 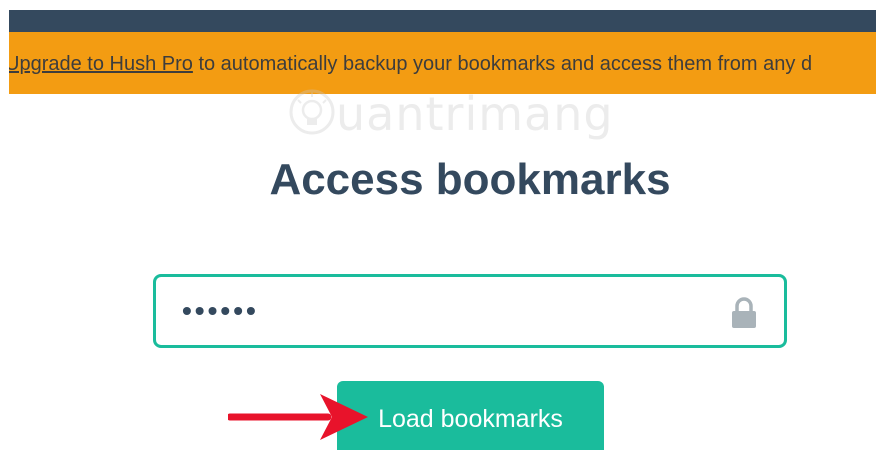 What do you see at coordinates (220, 310) in the screenshot?
I see `password-value: ••••••` at bounding box center [220, 310].